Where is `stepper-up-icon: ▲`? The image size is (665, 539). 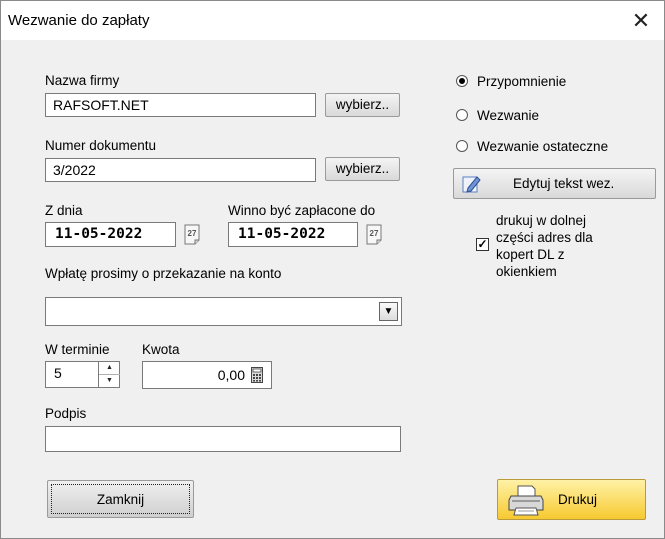 stepper-up-icon: ▲ is located at coordinates (109, 368).